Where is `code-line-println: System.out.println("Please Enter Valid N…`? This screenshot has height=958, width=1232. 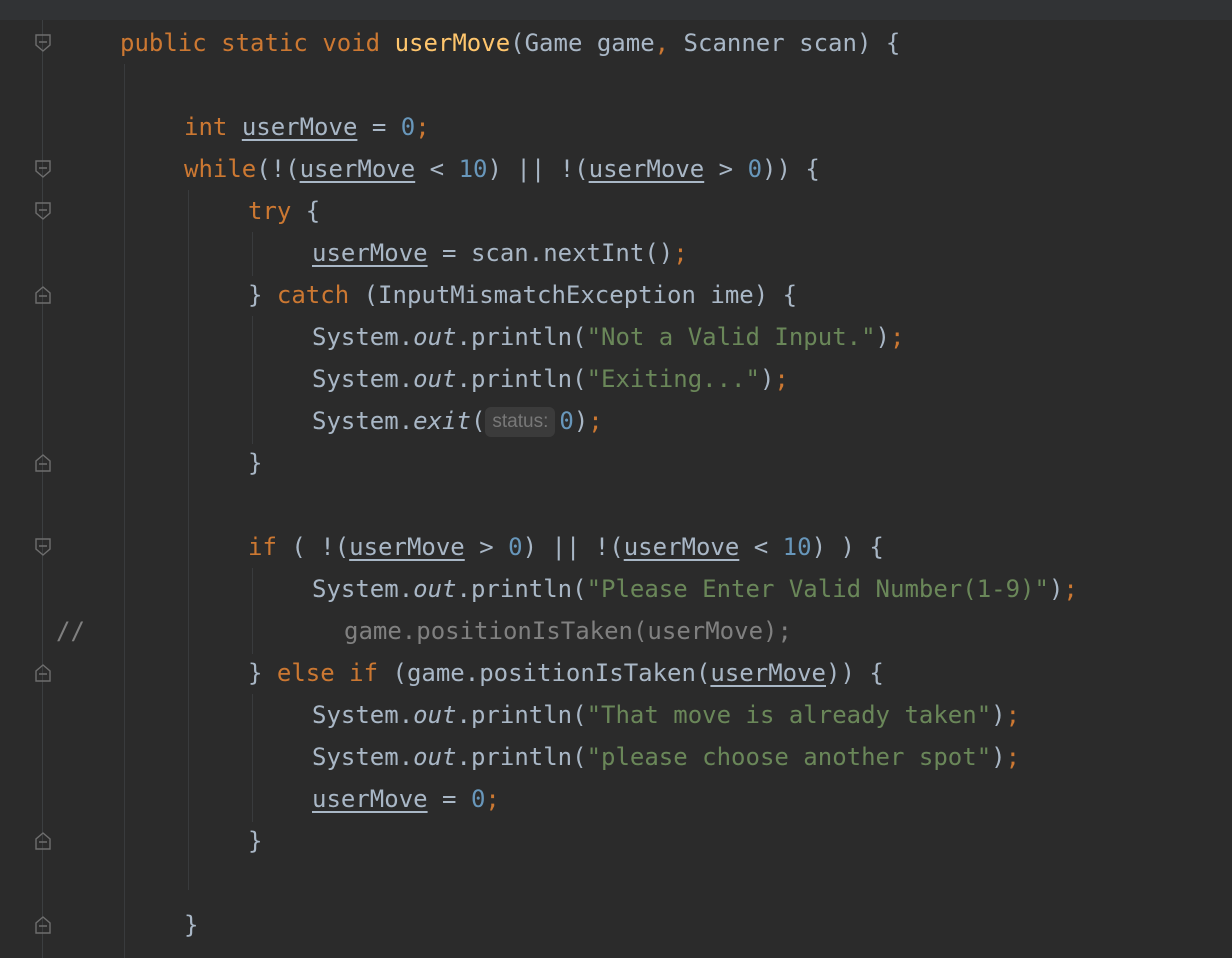 code-line-println: System.out.println("Please Enter Valid N… is located at coordinates (695, 589).